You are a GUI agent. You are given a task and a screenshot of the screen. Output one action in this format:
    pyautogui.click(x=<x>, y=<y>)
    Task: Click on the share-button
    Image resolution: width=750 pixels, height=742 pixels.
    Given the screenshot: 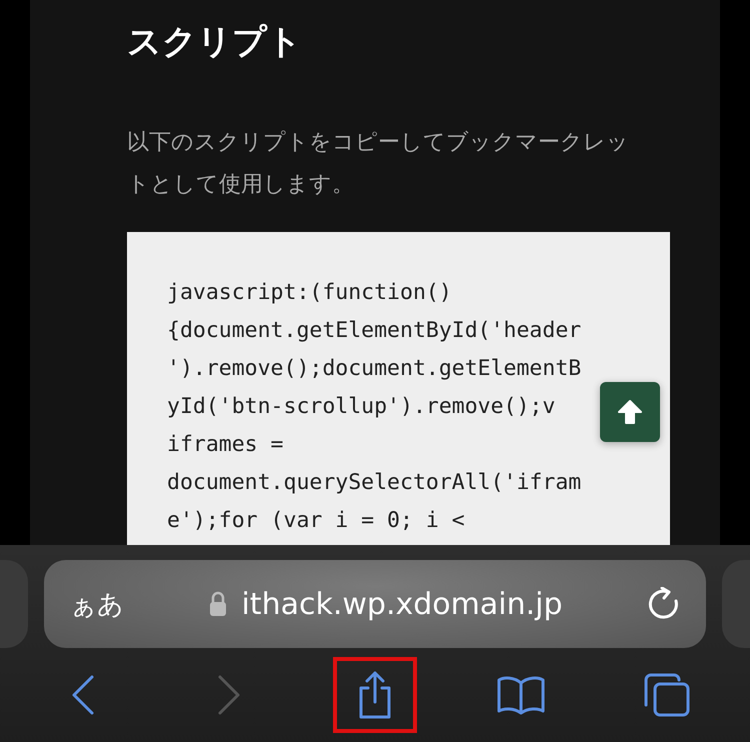 What is the action you would take?
    pyautogui.click(x=375, y=695)
    